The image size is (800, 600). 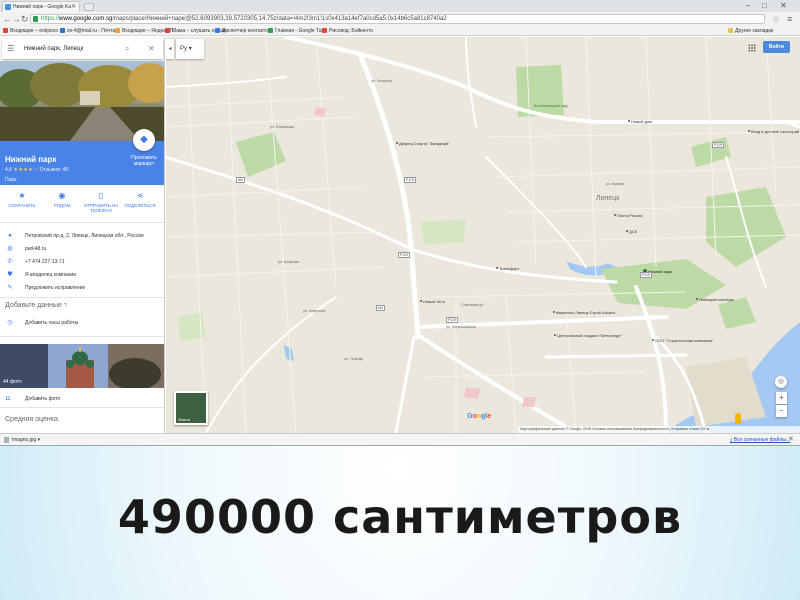 What do you see at coordinates (588, 335) in the screenshot?
I see `poi-label: Центральный стадион "Металлург"` at bounding box center [588, 335].